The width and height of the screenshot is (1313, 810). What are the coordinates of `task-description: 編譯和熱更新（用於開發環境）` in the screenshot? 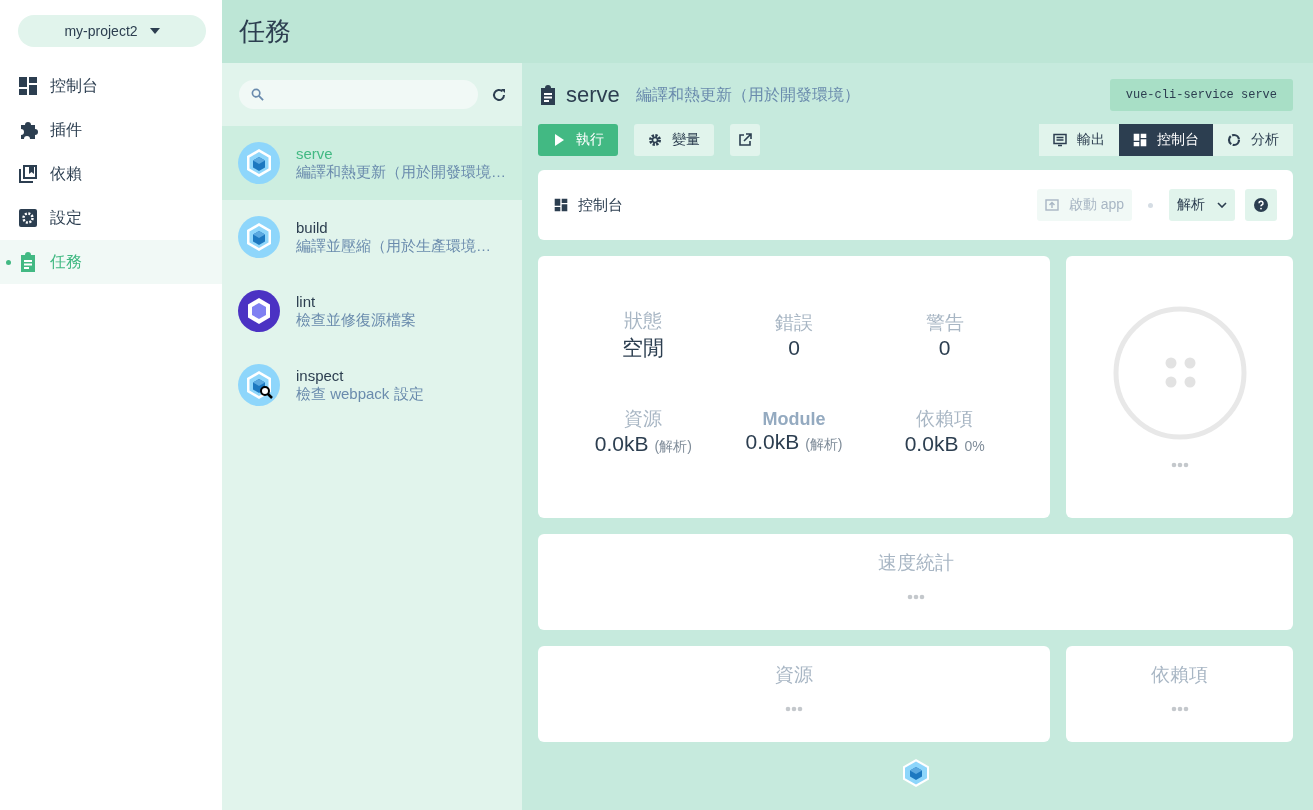 It's located at (748, 94).